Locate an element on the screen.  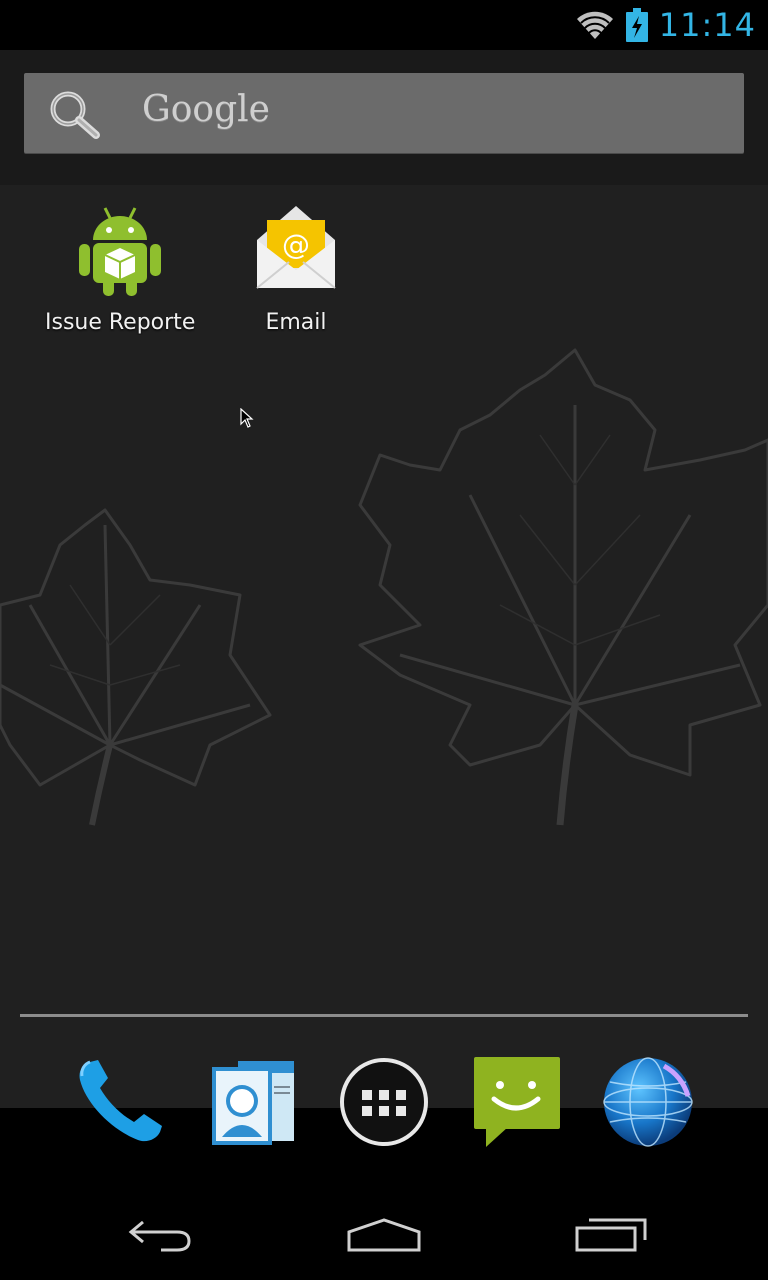
app-issue-reporter: Issue Reporte is located at coordinates (120, 267).